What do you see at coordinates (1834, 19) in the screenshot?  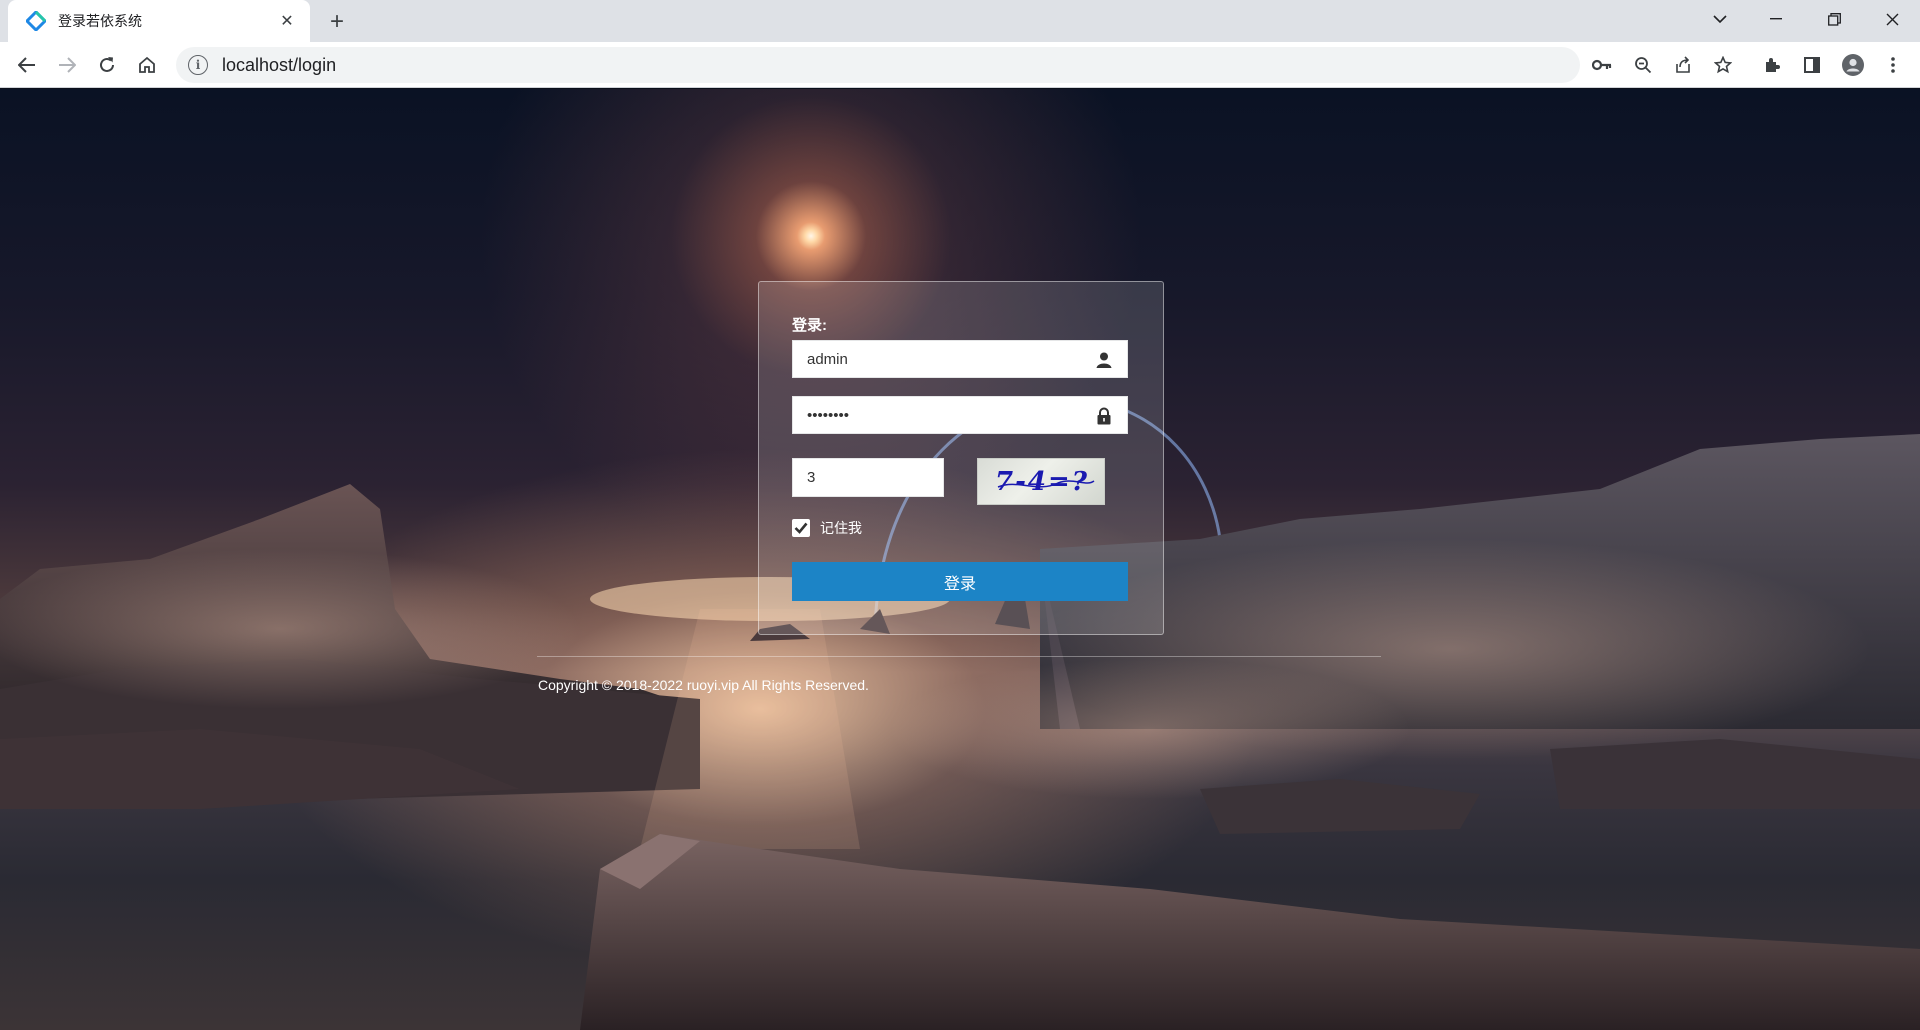 I see `restore-icon` at bounding box center [1834, 19].